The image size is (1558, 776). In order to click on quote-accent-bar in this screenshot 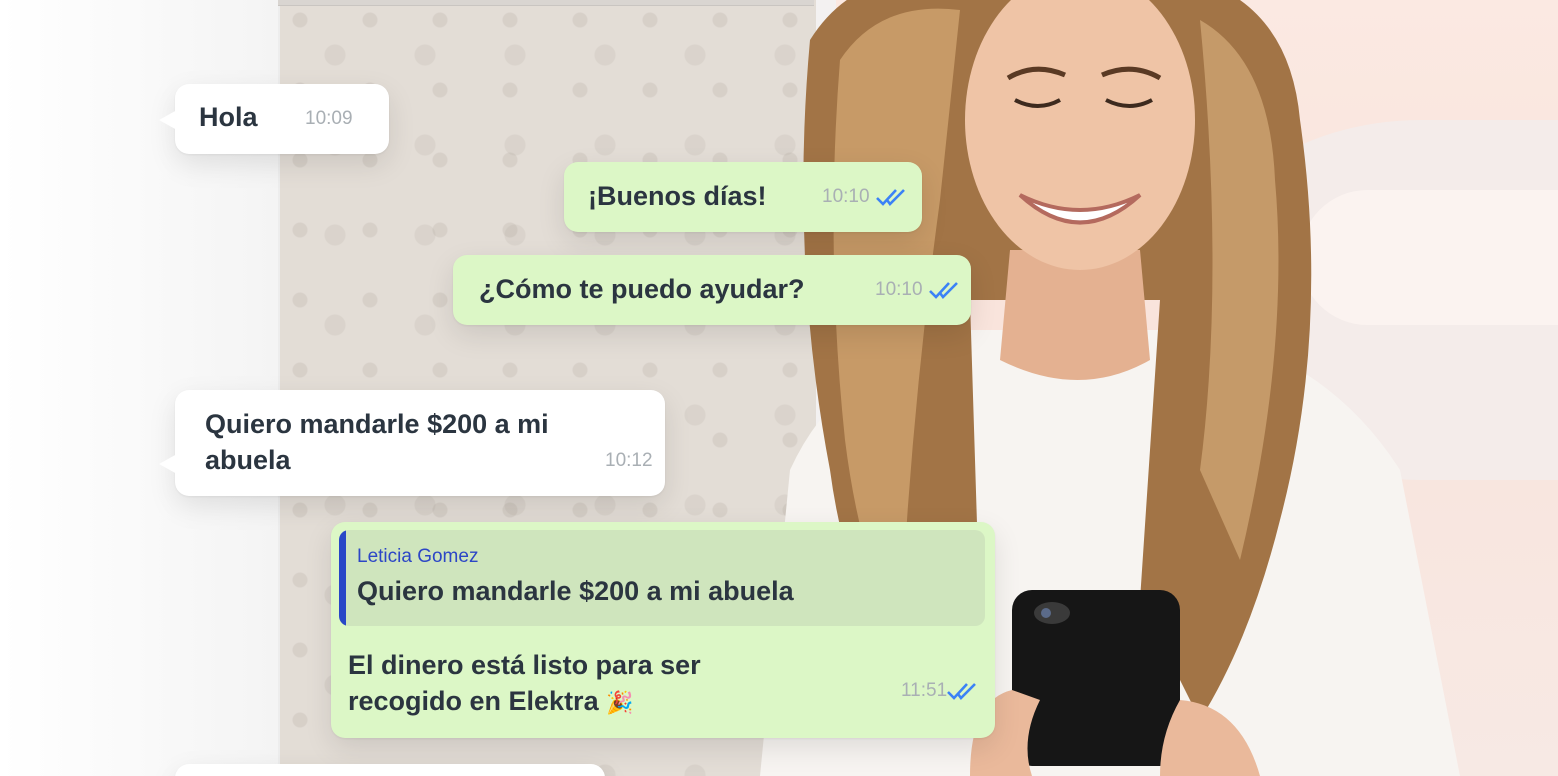, I will do `click(342, 578)`.